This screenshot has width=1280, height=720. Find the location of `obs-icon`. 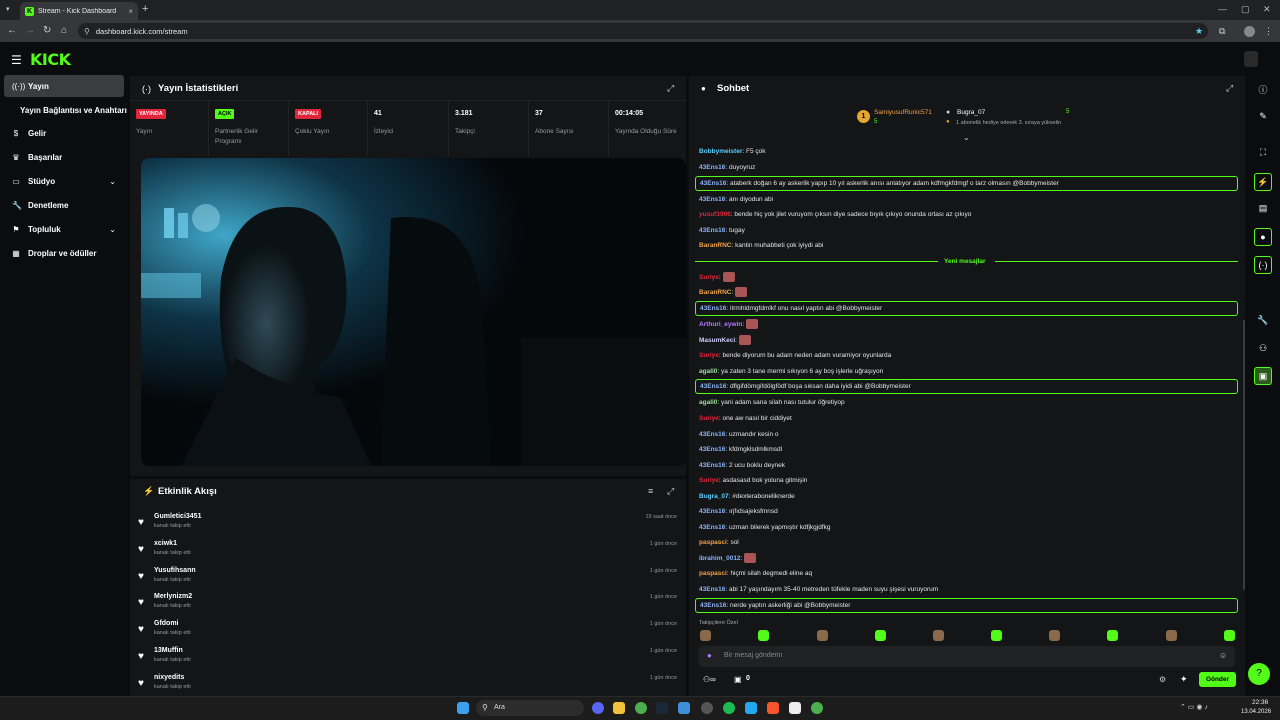

obs-icon is located at coordinates (707, 708).